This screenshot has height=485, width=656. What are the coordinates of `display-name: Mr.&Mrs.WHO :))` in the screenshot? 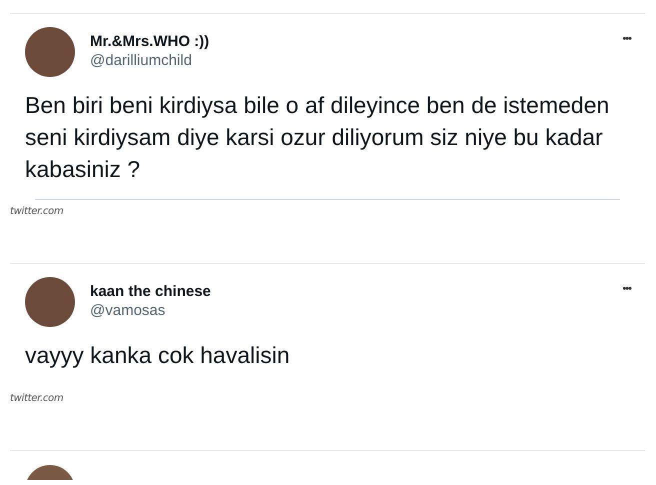 It's located at (150, 42).